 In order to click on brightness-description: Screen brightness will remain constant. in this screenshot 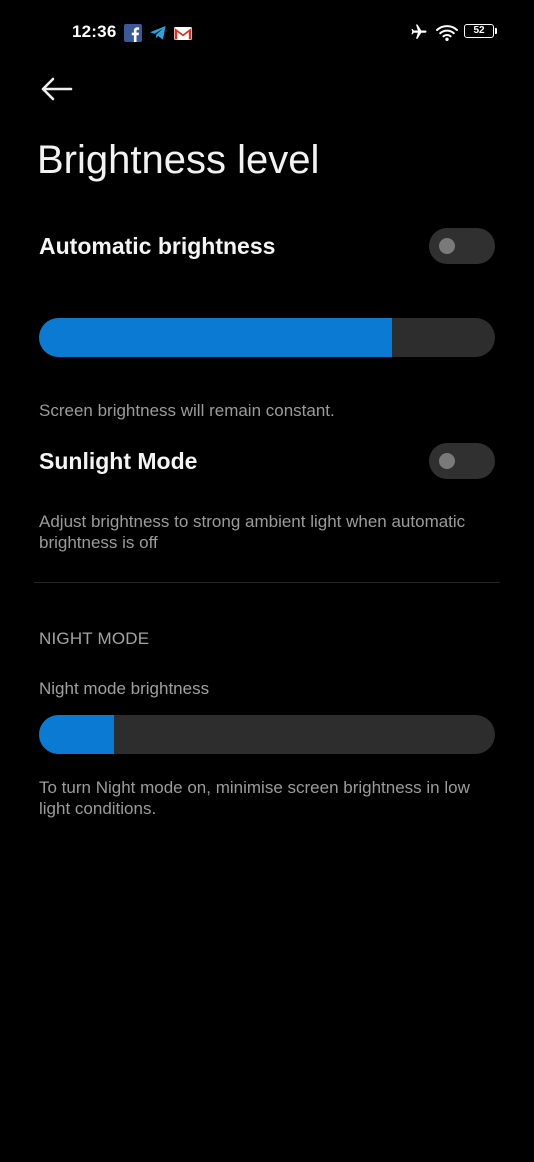, I will do `click(187, 410)`.